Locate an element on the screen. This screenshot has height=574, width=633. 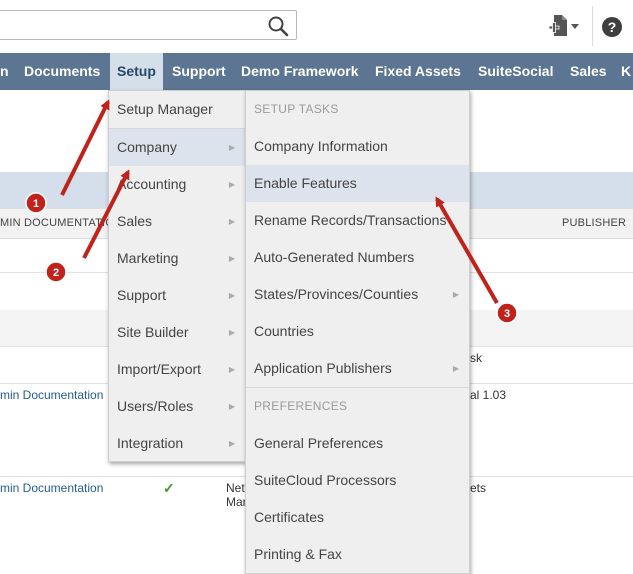
menu-item-label: Sales is located at coordinates (135, 221).